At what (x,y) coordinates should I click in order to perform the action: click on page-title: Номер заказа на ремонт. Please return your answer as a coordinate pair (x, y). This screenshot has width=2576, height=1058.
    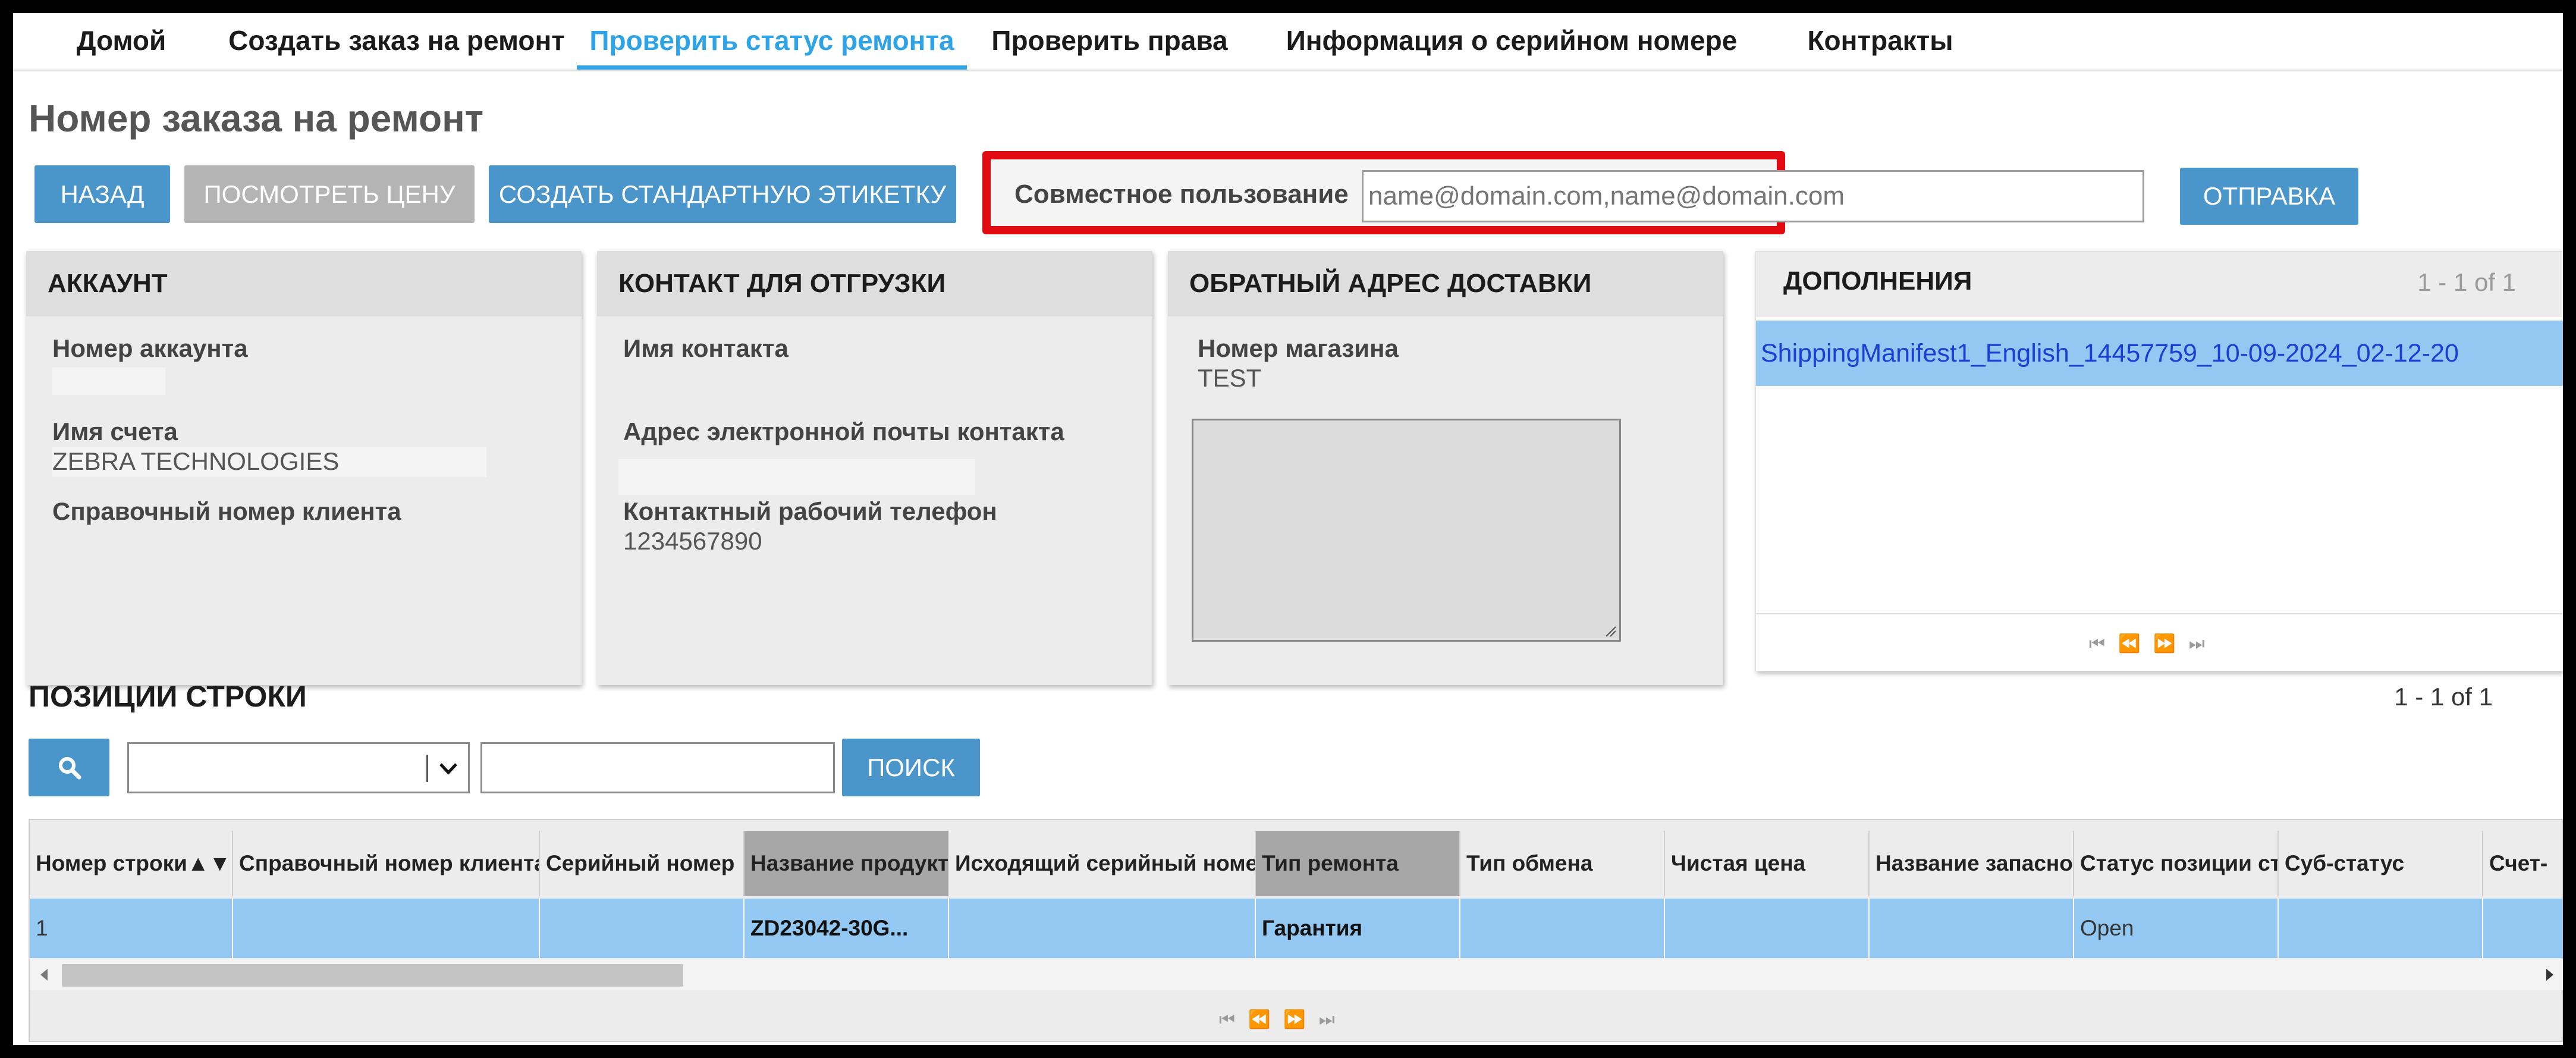
    Looking at the image, I should click on (256, 118).